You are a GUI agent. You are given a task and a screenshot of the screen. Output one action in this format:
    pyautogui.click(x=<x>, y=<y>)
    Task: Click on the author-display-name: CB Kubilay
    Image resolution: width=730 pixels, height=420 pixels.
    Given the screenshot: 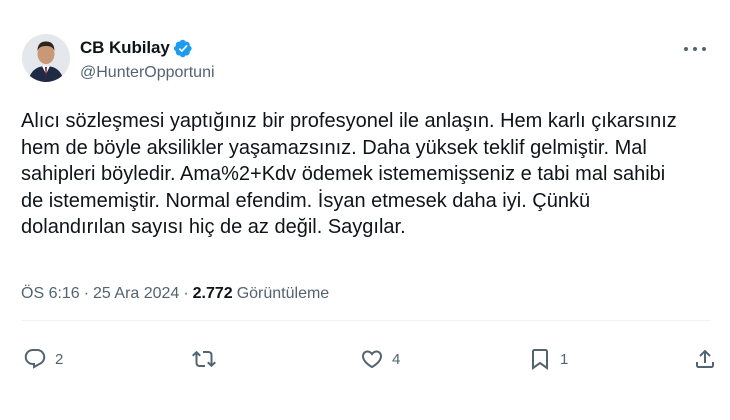 What is the action you would take?
    pyautogui.click(x=125, y=48)
    